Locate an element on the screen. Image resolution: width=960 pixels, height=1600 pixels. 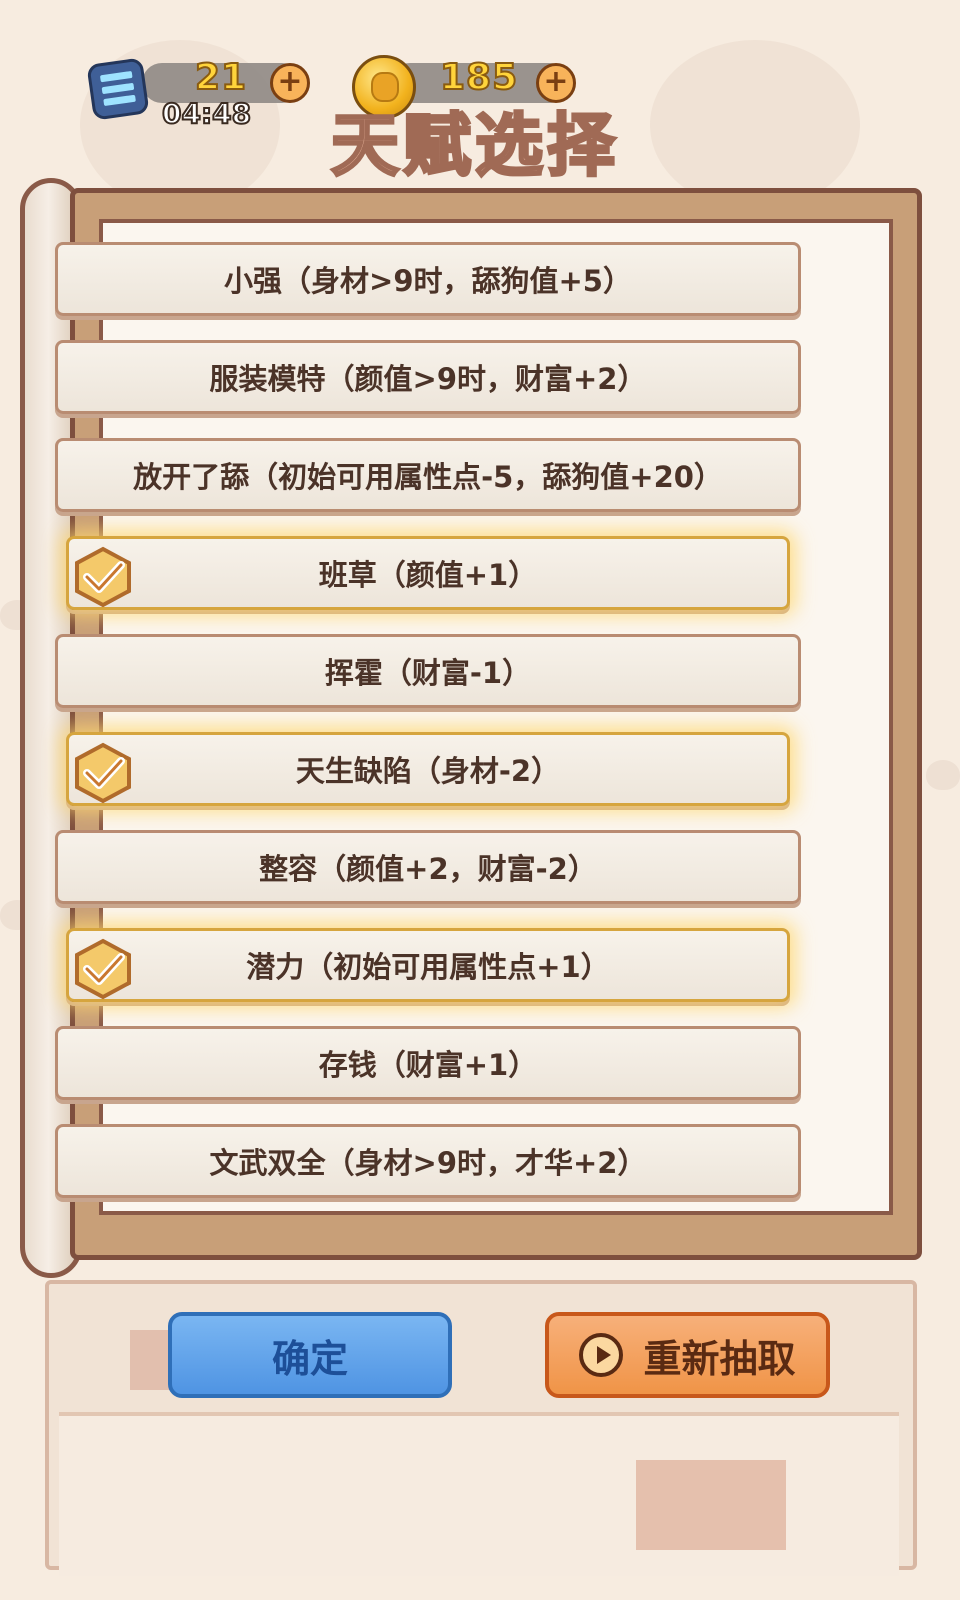
talent-label: 天生缺陷（身材-2） is located at coordinates (428, 771).